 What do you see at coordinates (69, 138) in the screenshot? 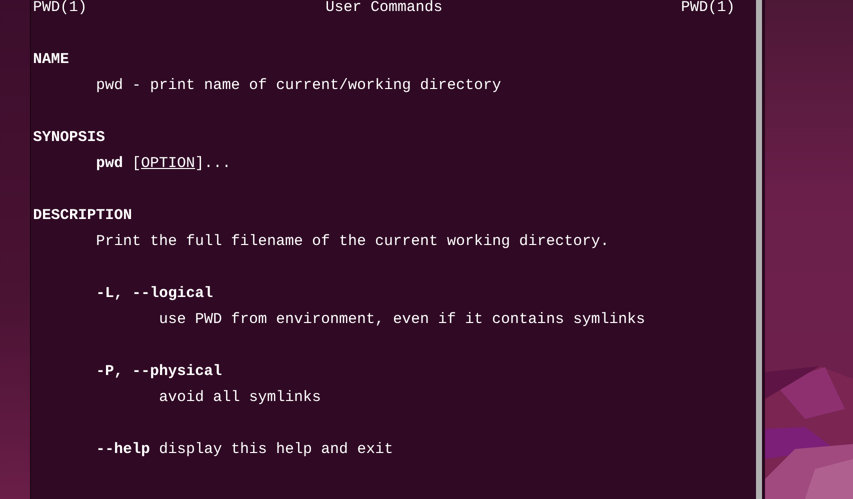
I see `section-heading: SYNOPSIS` at bounding box center [69, 138].